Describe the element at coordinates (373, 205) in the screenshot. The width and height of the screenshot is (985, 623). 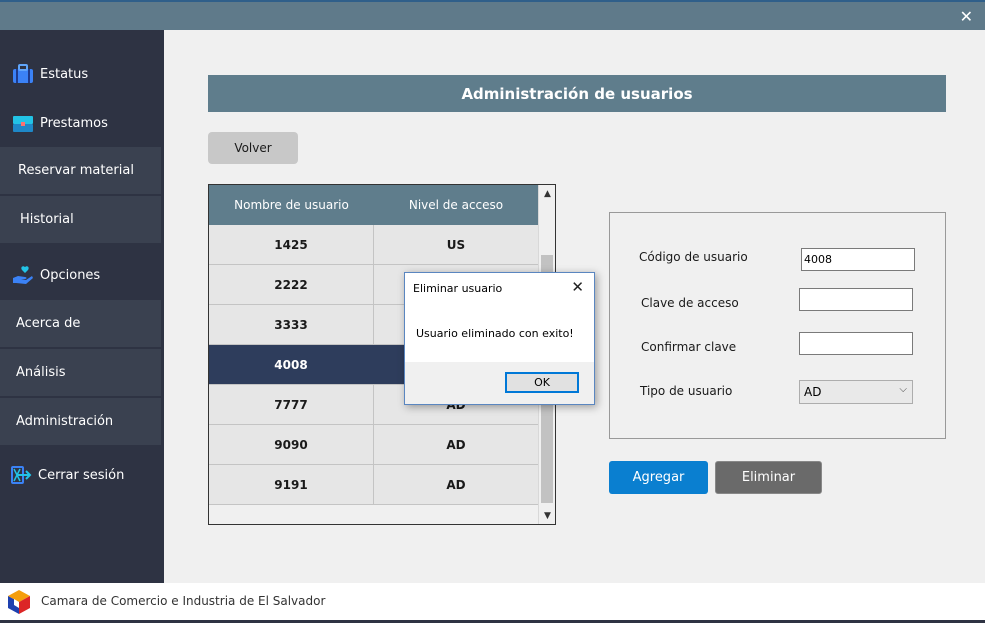
I see `table-header: Nombre de usuario Nivel de acceso` at that location.